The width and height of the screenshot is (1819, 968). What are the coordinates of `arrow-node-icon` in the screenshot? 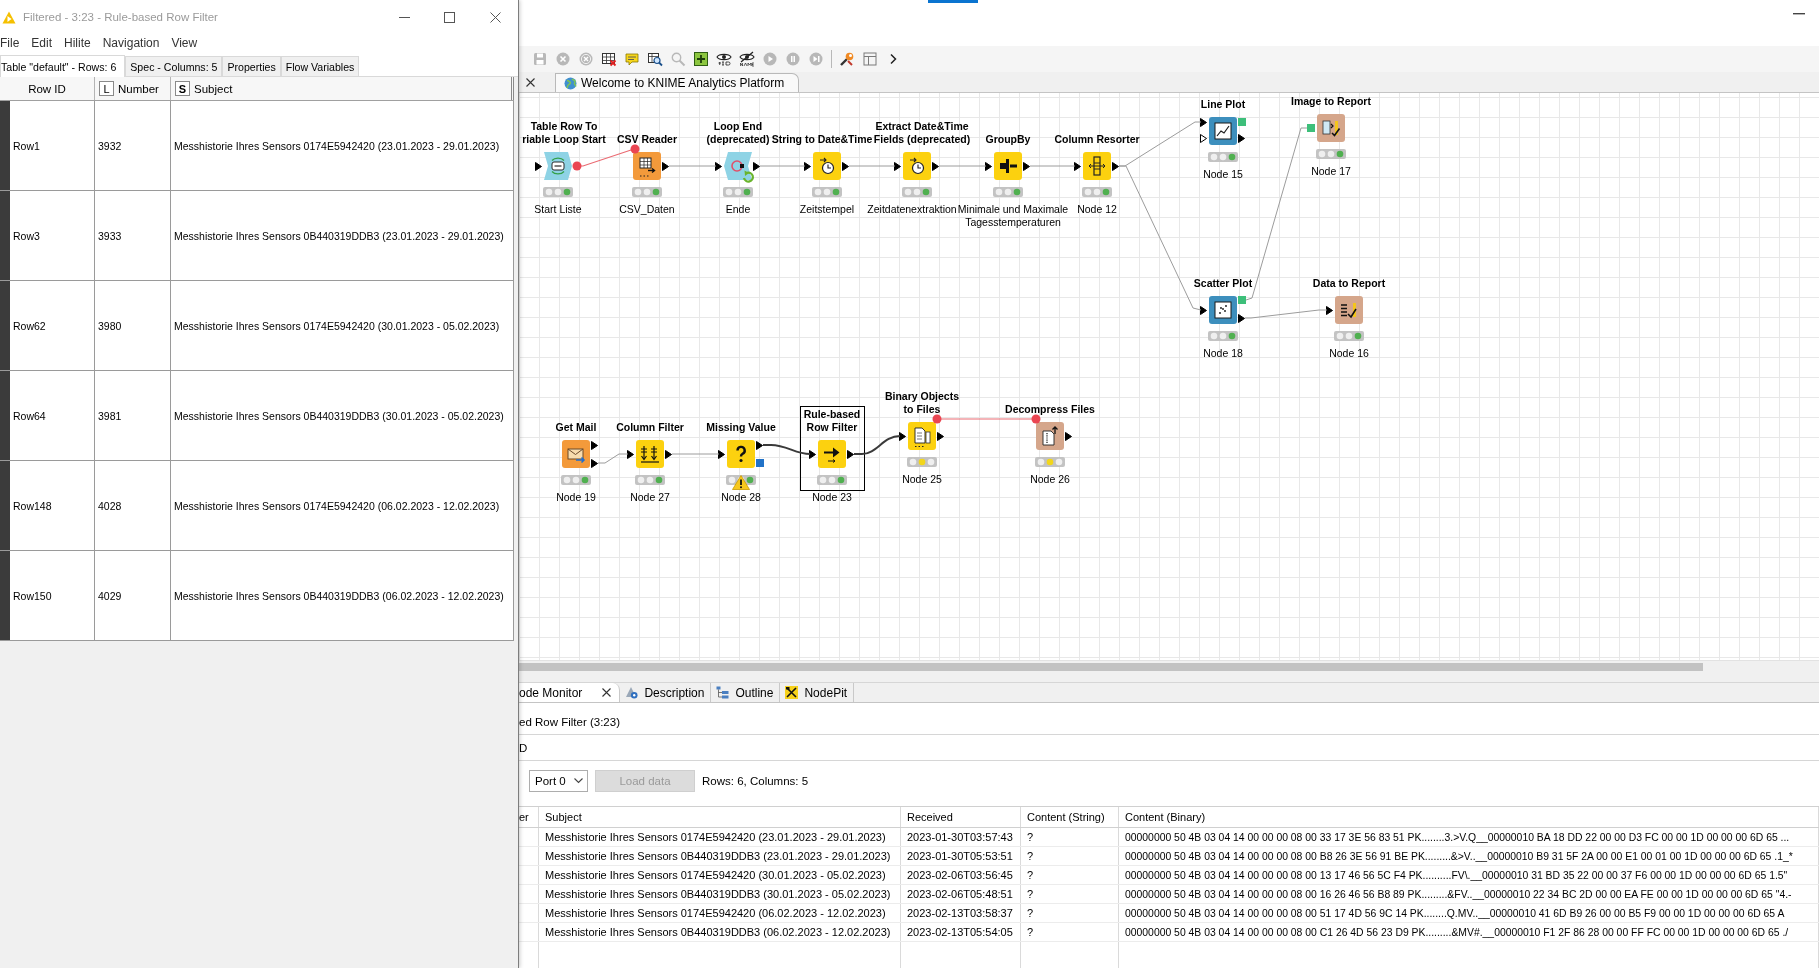 It's located at (832, 454).